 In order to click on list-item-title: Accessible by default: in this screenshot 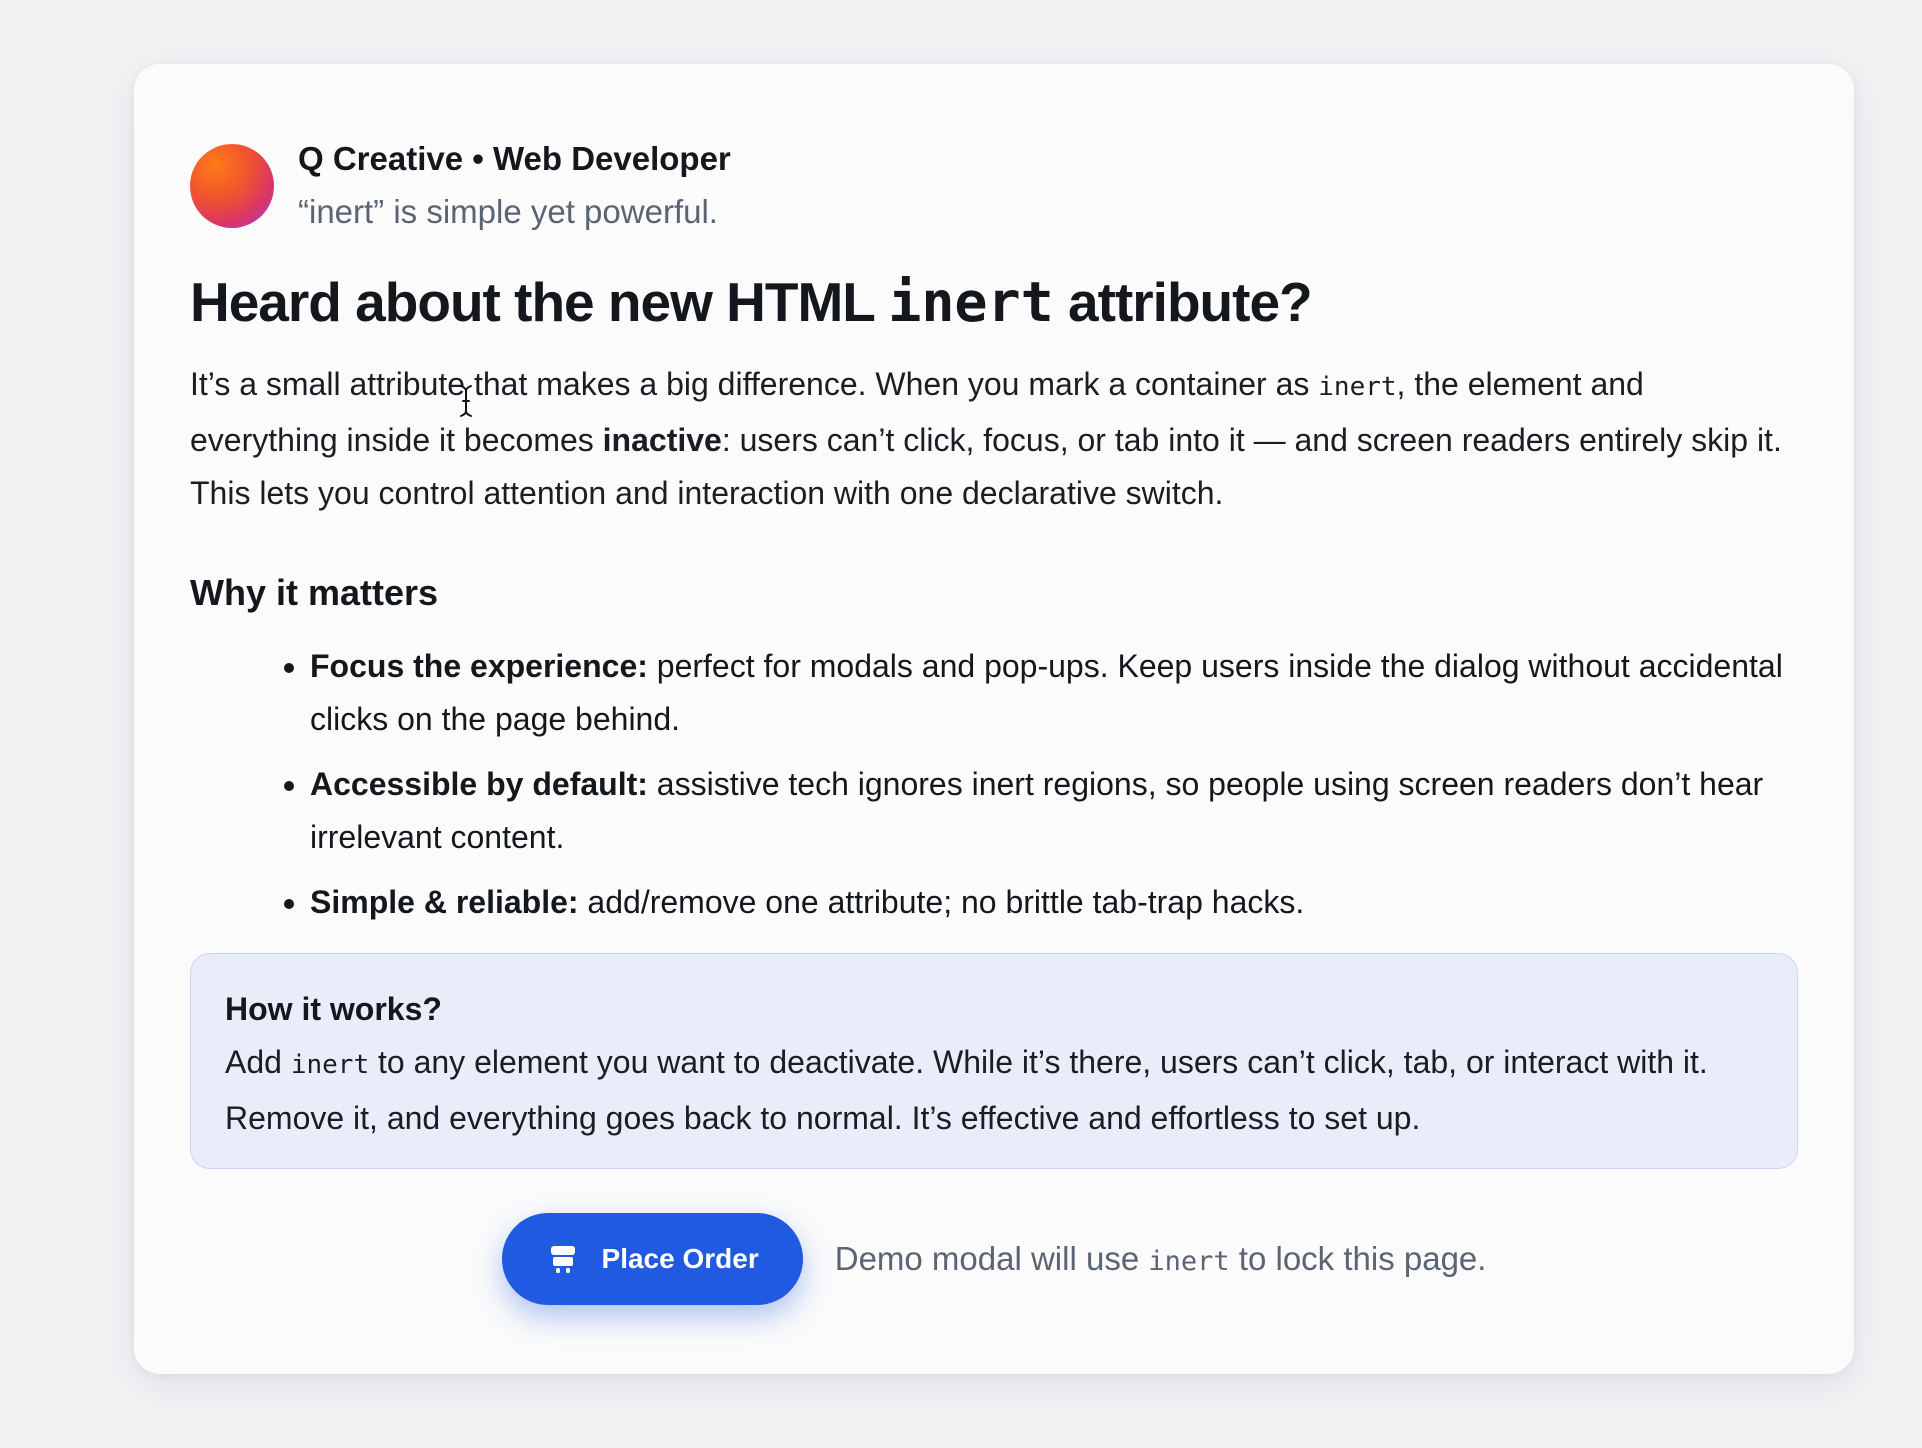, I will do `click(479, 784)`.